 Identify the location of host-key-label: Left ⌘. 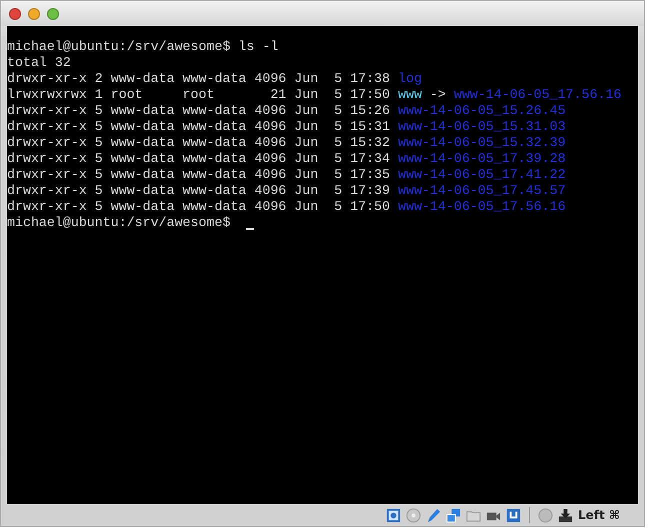
(599, 515).